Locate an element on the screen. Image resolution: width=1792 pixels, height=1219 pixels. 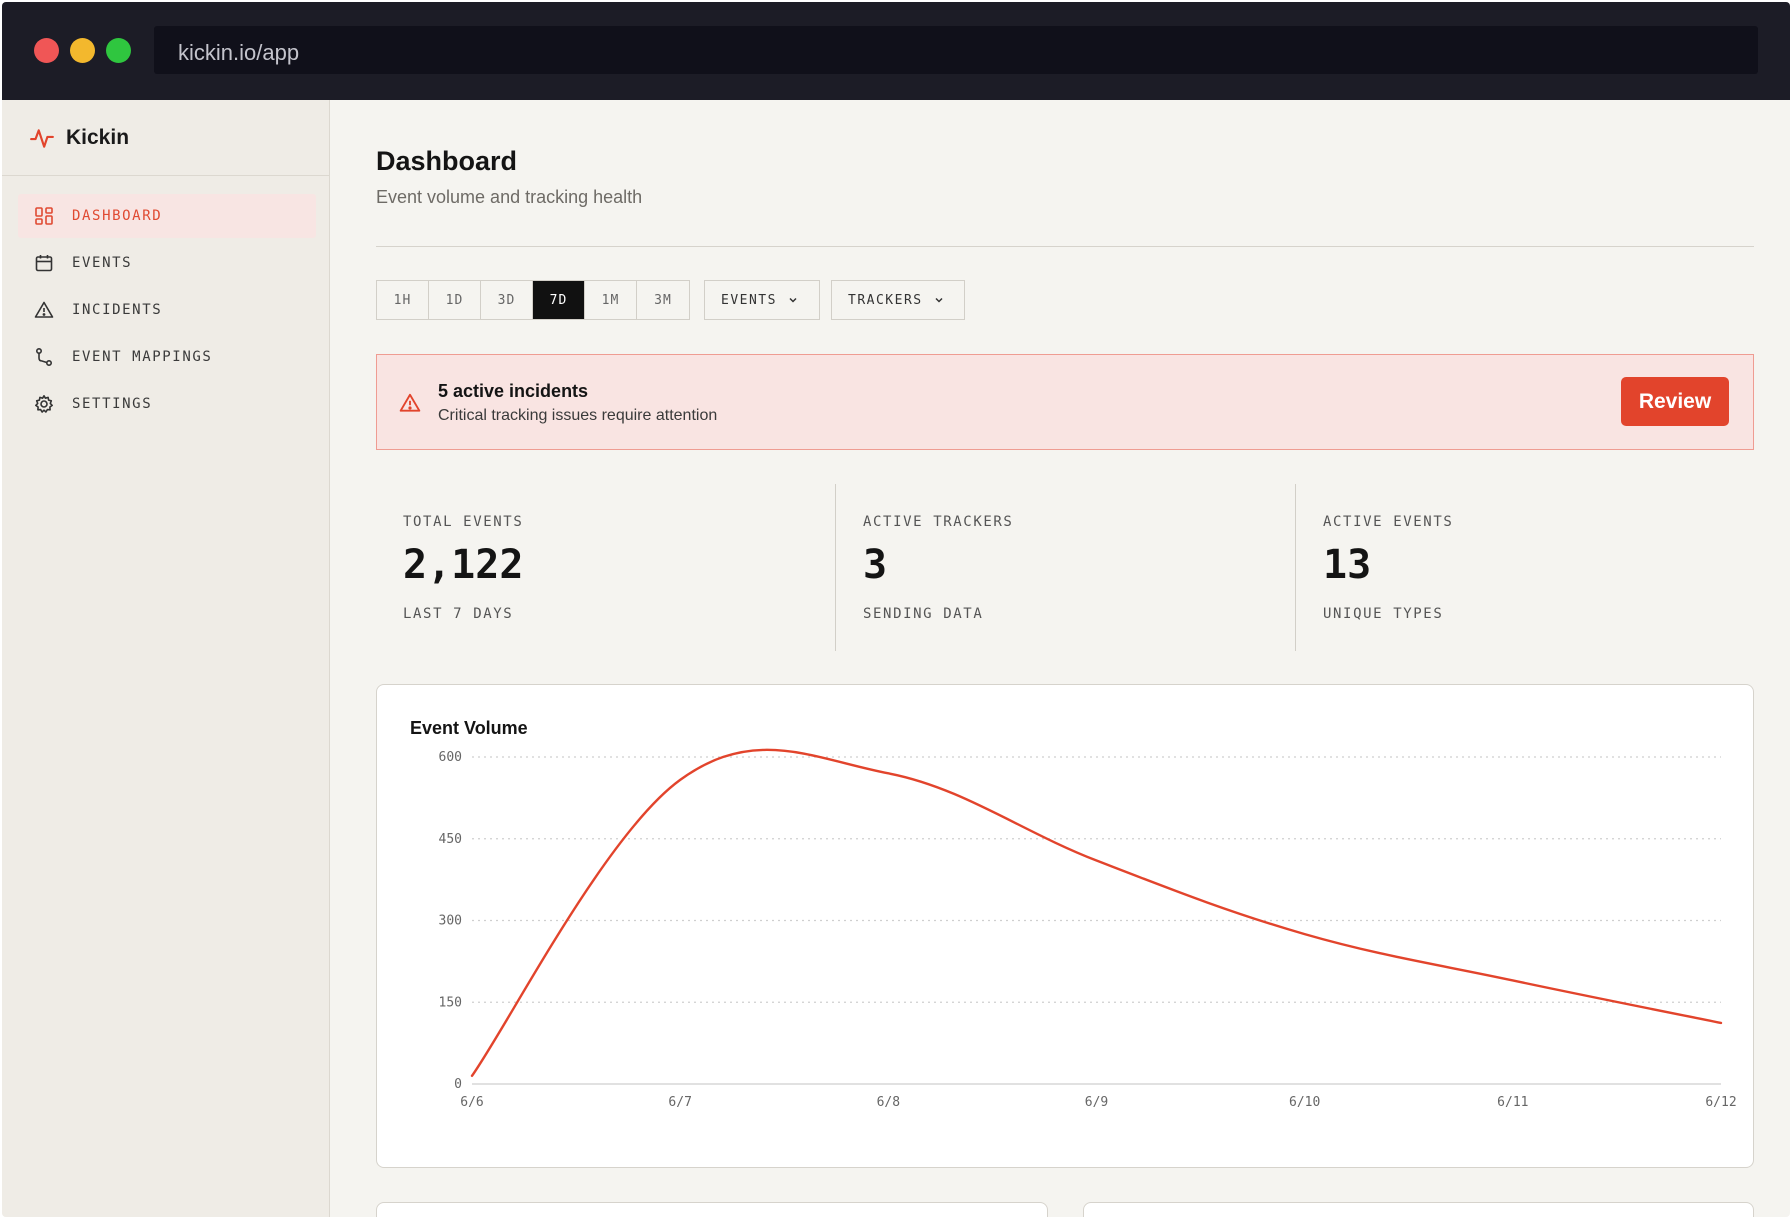
events-dropdown-label: EVENTS is located at coordinates (749, 300).